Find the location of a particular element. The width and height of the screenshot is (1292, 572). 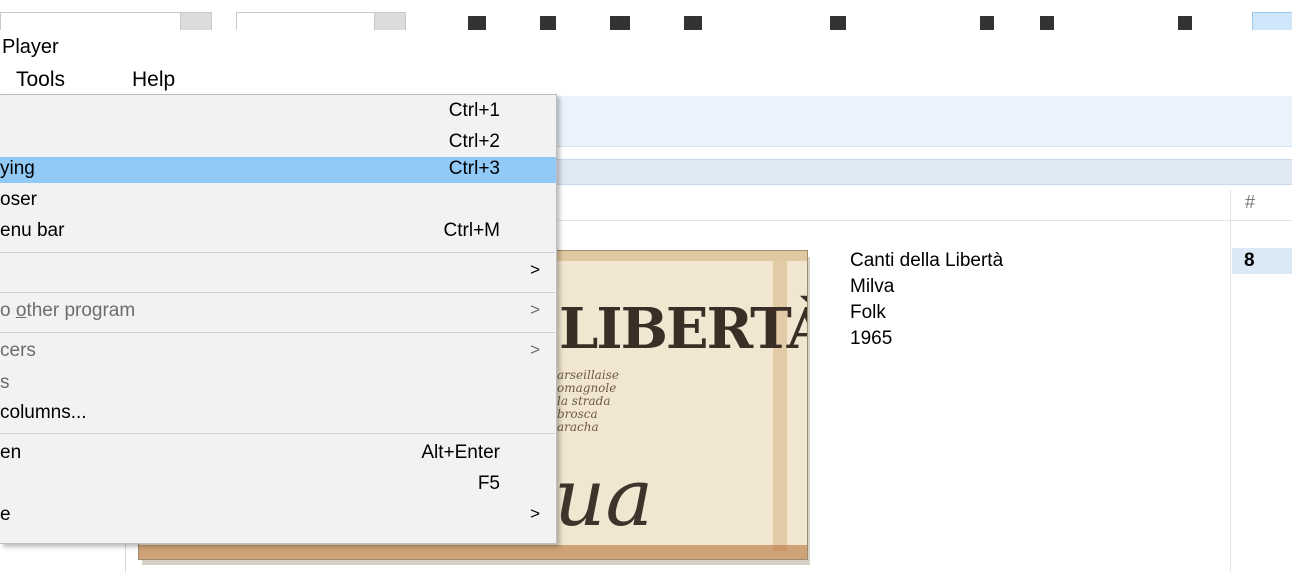

menu-item-view-1: Ctrl+1 is located at coordinates (278, 112).